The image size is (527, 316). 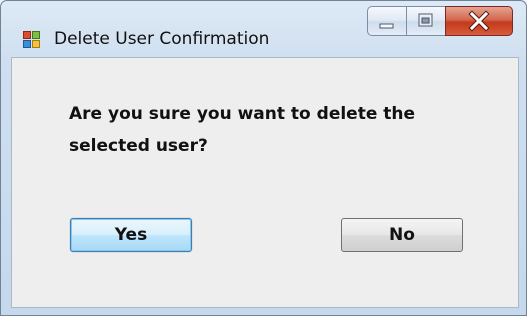 I want to click on windows-form-icon, so click(x=31, y=39).